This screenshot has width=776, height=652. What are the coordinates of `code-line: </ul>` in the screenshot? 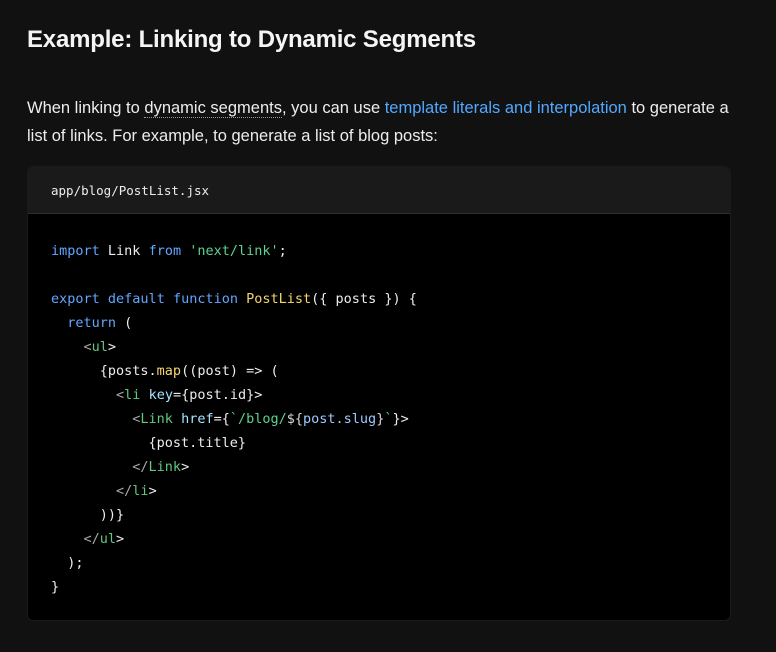 It's located at (104, 539).